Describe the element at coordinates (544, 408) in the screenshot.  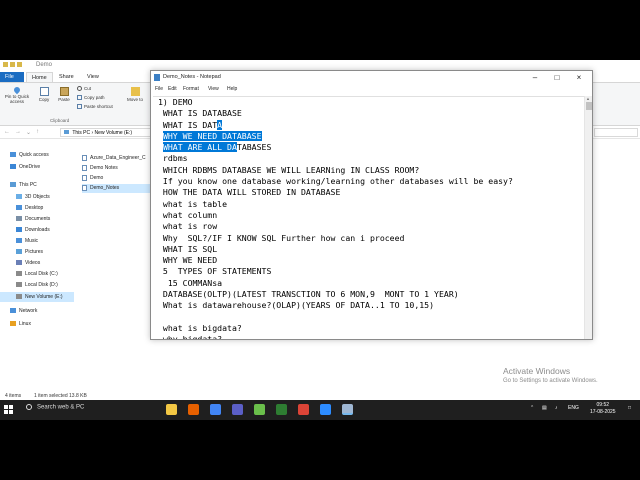
I see `network-icon: ▤` at that location.